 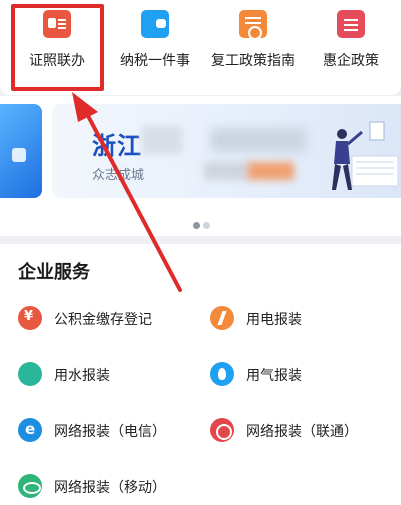 What do you see at coordinates (57, 24) in the screenshot?
I see `certificate-icon` at bounding box center [57, 24].